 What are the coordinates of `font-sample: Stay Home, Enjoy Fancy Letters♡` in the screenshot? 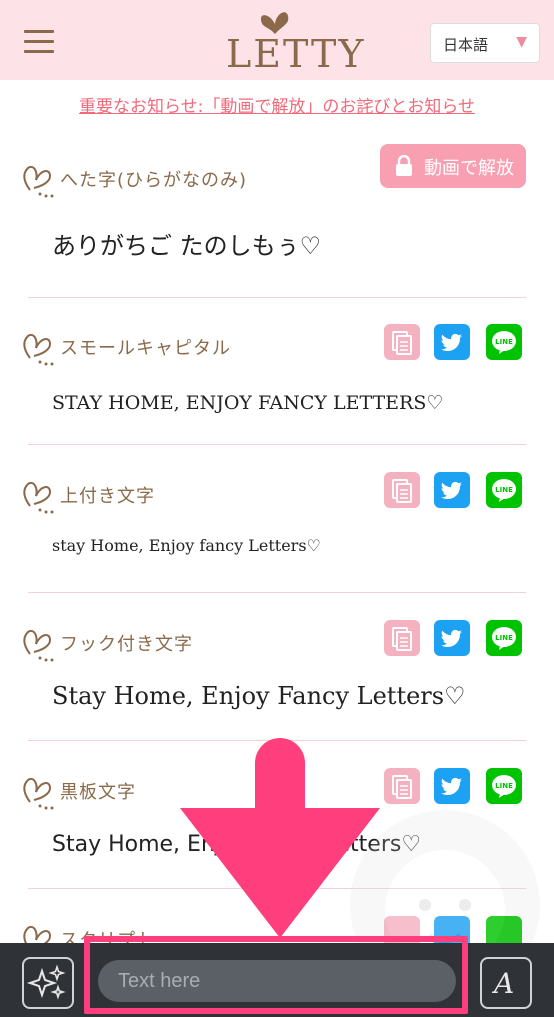 It's located at (259, 696).